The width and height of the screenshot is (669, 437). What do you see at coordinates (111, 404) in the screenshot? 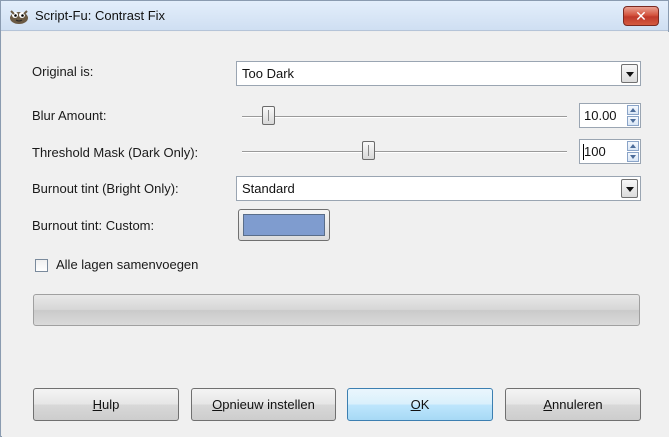
I see `help-label: ulp` at bounding box center [111, 404].